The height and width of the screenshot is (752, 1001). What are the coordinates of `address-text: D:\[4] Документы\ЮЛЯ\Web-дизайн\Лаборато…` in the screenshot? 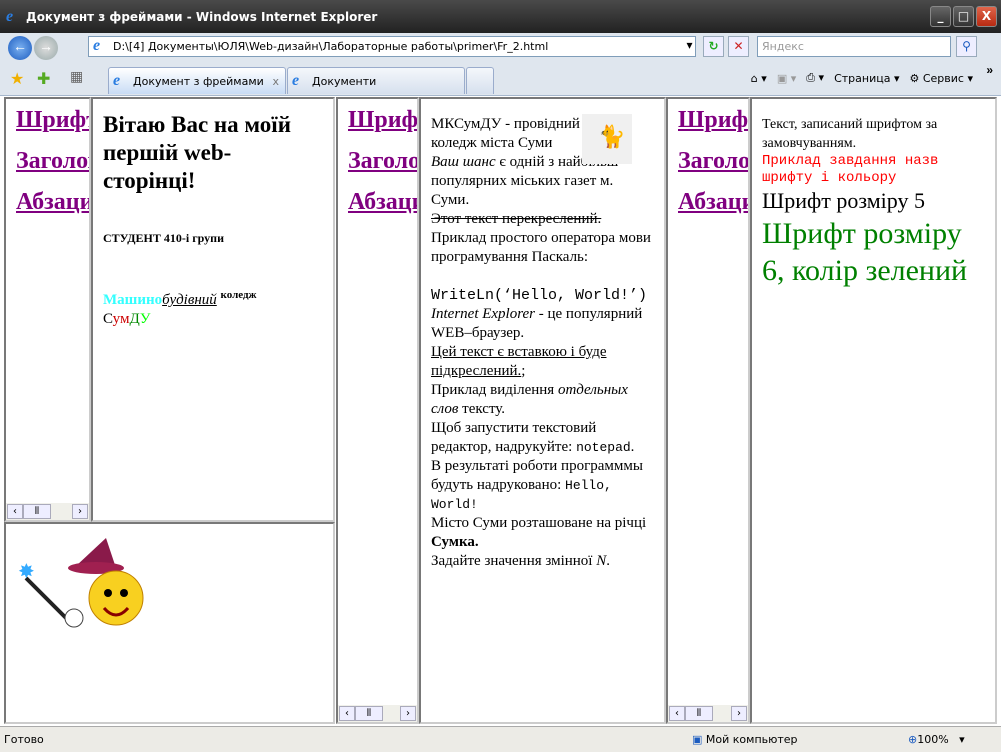 It's located at (331, 46).